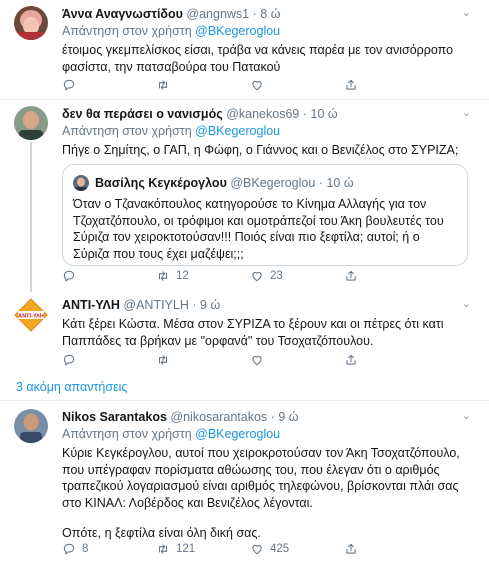 This screenshot has width=489, height=565. I want to click on like-button: 425, so click(297, 549).